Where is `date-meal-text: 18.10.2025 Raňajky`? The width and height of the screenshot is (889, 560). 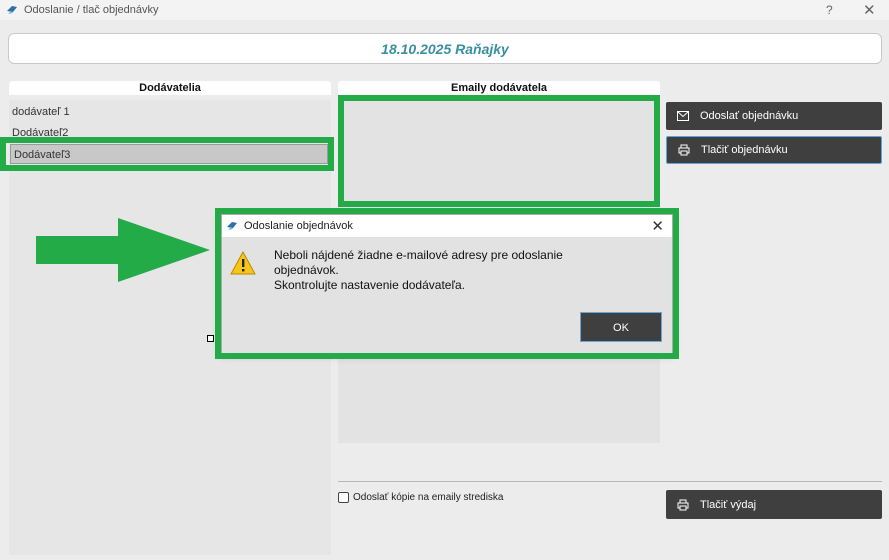
date-meal-text: 18.10.2025 Raňajky is located at coordinates (445, 48).